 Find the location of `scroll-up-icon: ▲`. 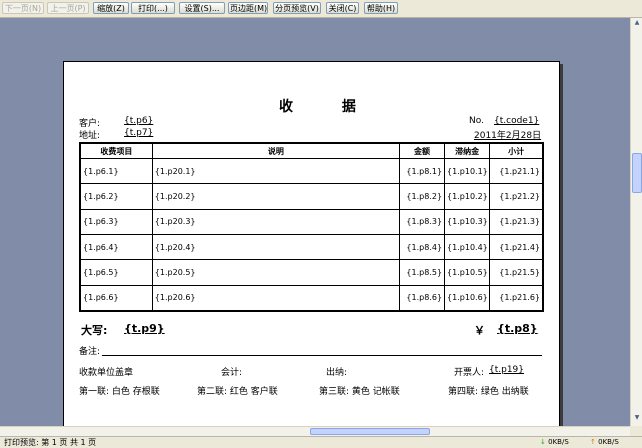

scroll-up-icon: ▲ is located at coordinates (637, 24).